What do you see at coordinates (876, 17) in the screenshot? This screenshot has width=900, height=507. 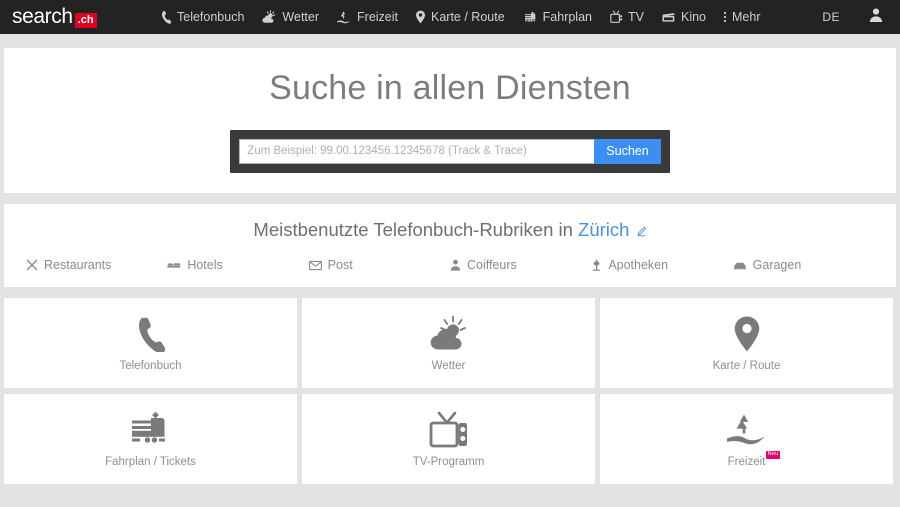 I see `user-icon` at bounding box center [876, 17].